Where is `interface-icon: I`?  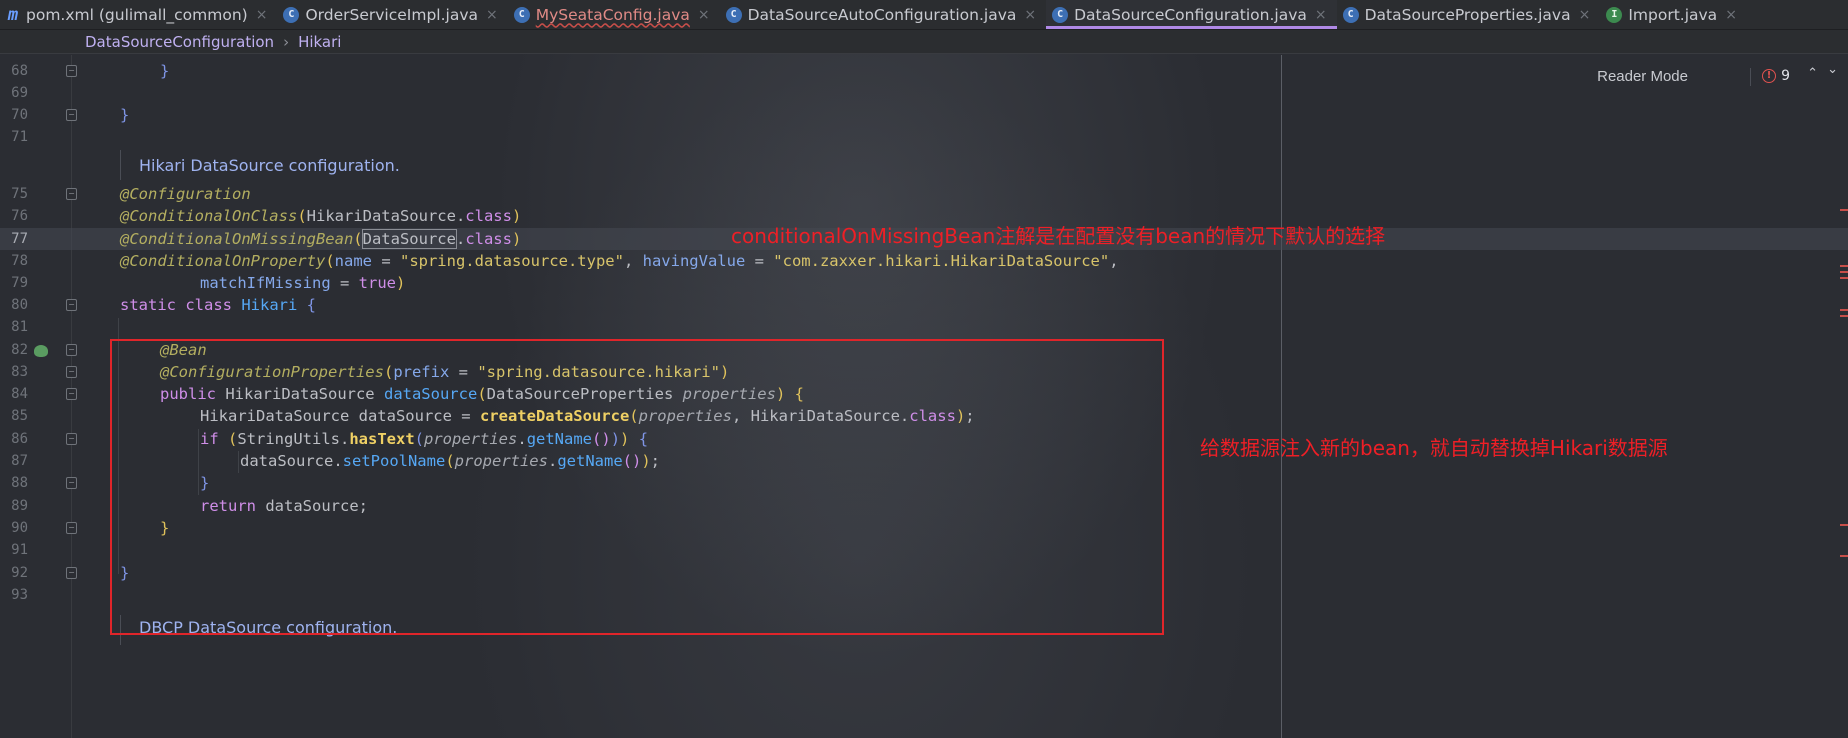 interface-icon: I is located at coordinates (1614, 14).